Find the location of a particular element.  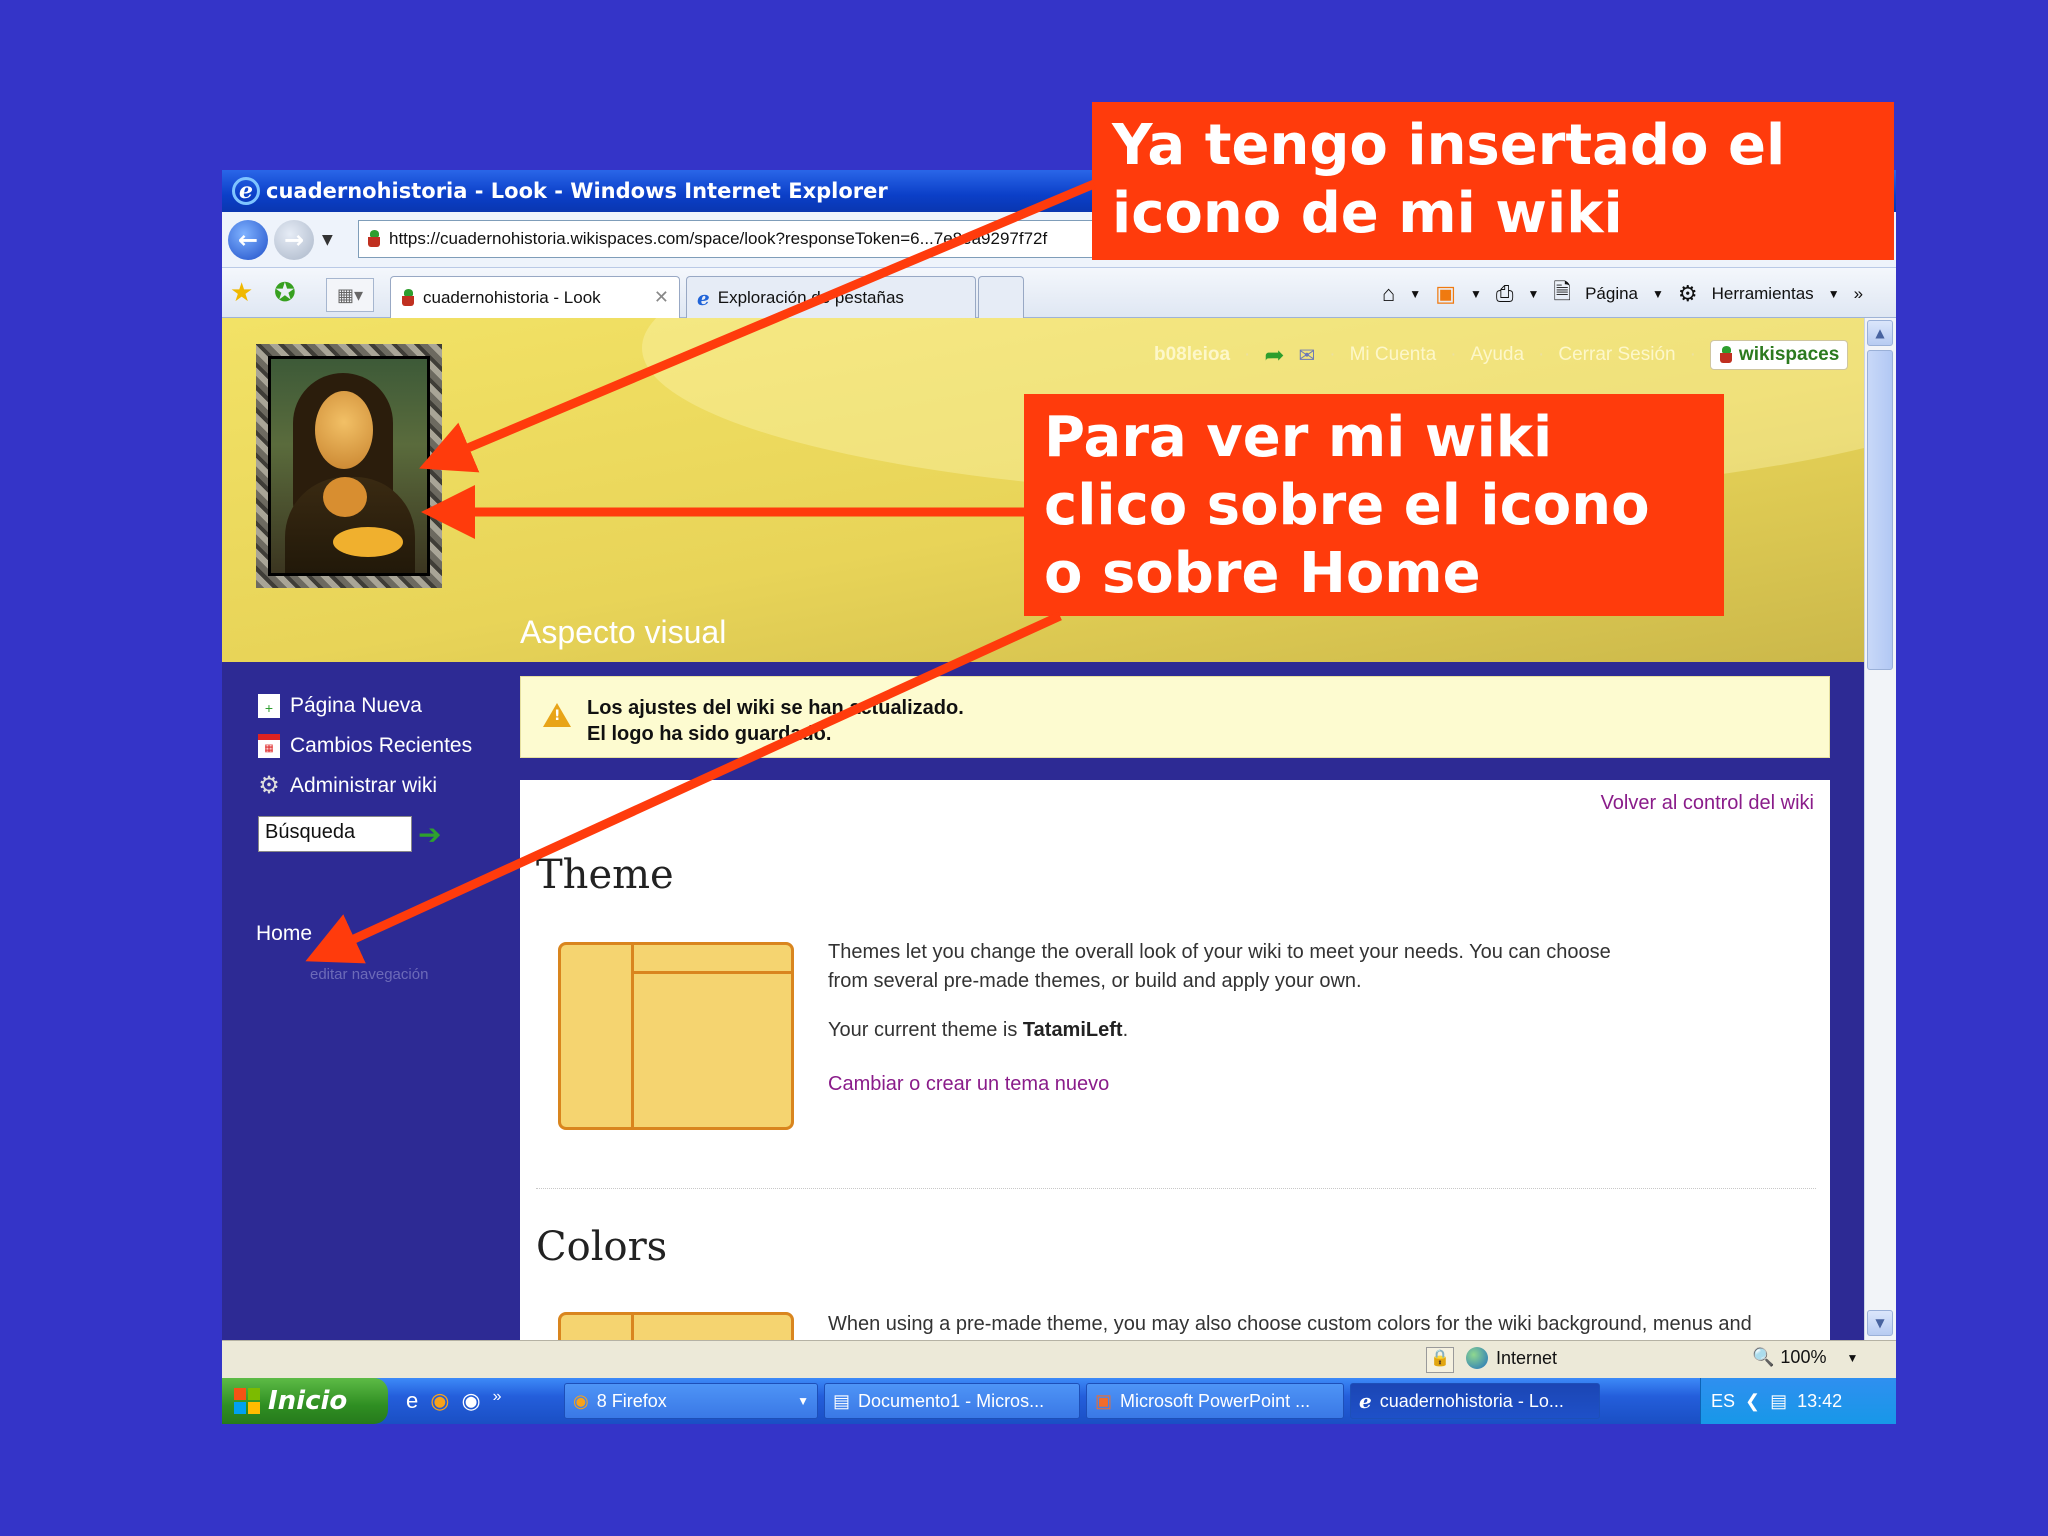

sidebar-item-recent-changes: ▦ Cambios Recientes is located at coordinates (365, 746).